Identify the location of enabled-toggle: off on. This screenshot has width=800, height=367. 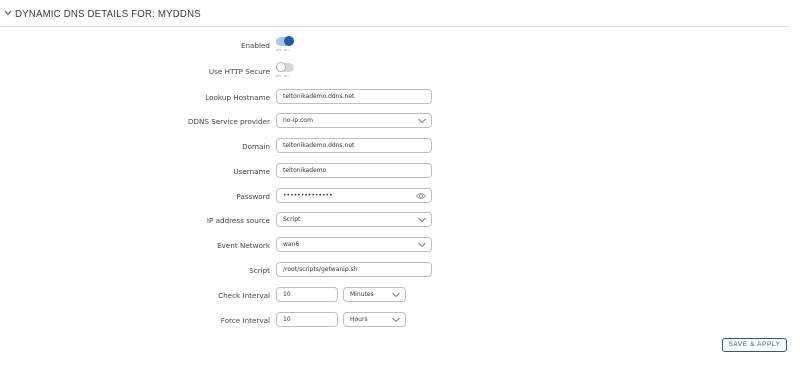
(288, 46).